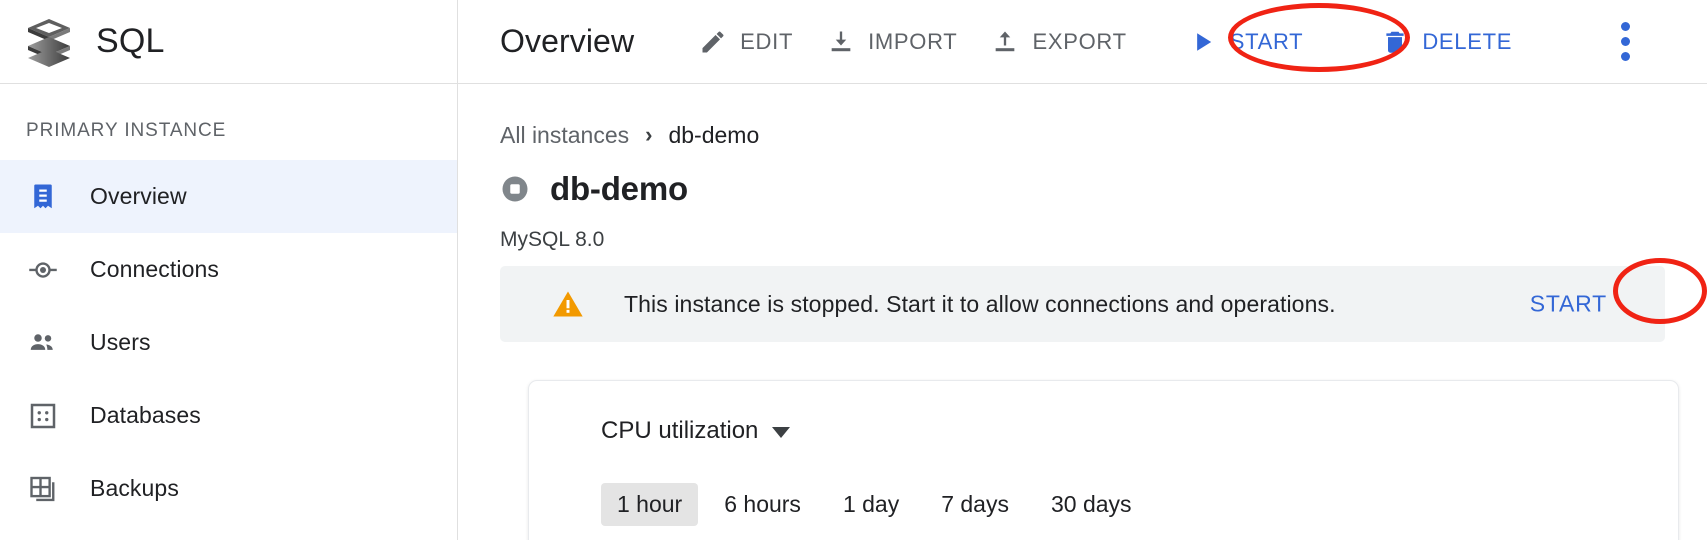 The image size is (1707, 540). I want to click on edit-button: EDIT, so click(746, 42).